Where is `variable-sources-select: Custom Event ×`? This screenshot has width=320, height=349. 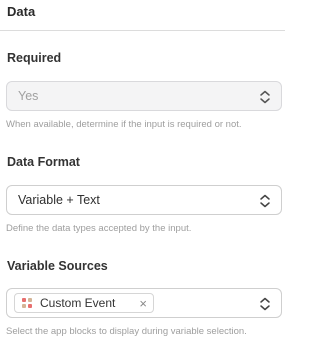 variable-sources-select: Custom Event × is located at coordinates (144, 303).